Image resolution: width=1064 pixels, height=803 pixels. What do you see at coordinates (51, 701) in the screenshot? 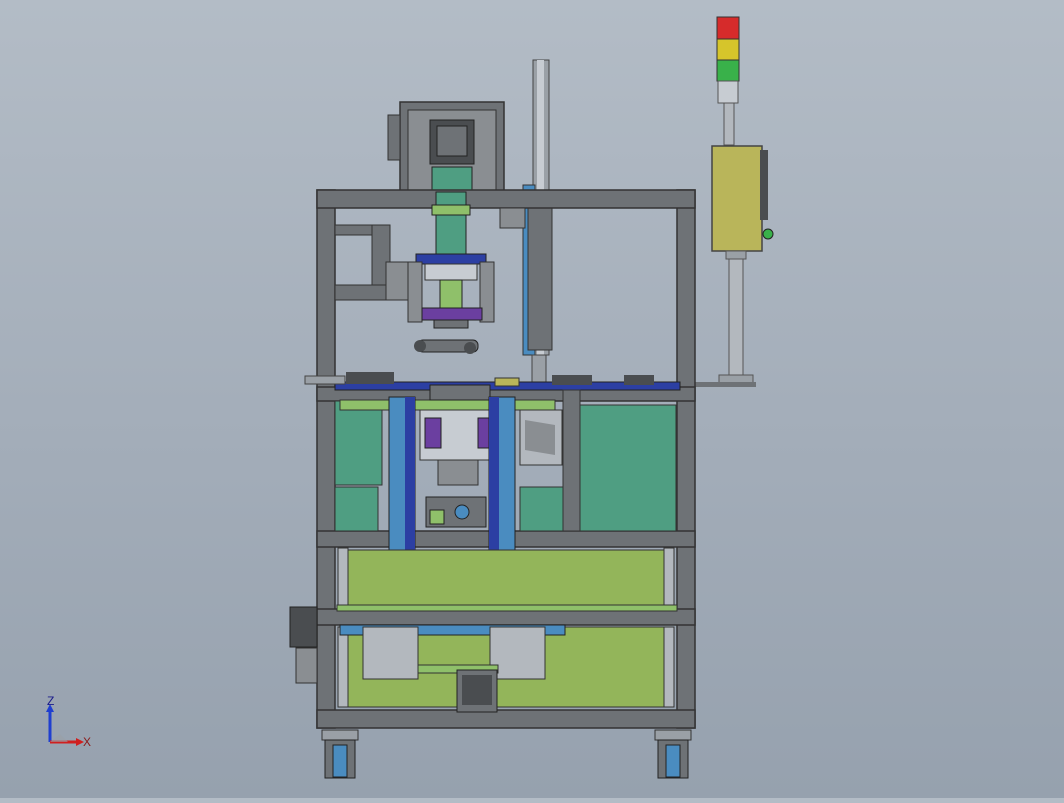
I see `z-axis-label: Z` at bounding box center [51, 701].